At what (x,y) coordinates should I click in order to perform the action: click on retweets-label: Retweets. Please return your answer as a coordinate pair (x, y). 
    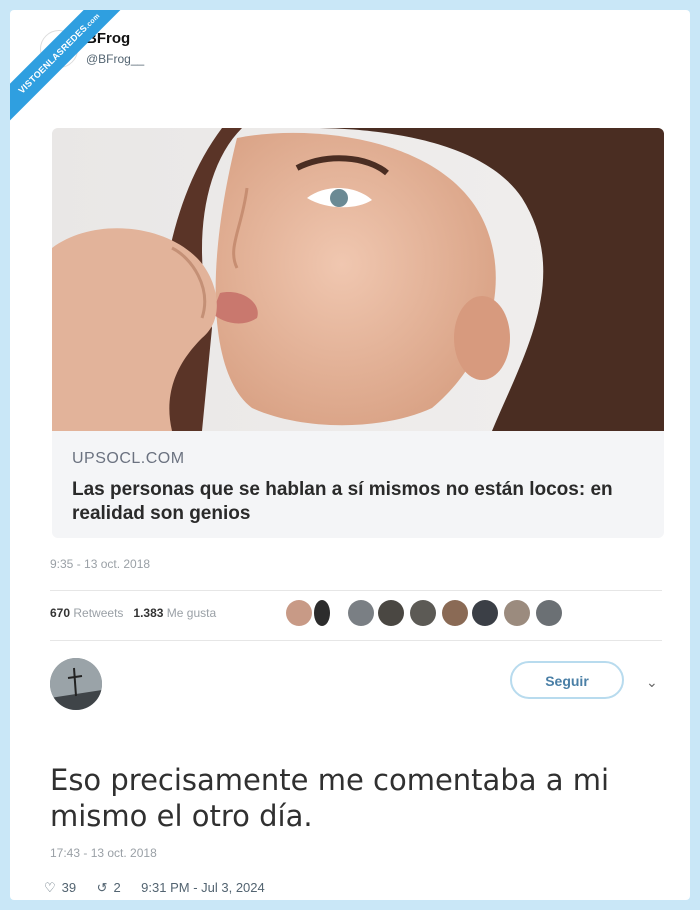
    Looking at the image, I should click on (98, 613).